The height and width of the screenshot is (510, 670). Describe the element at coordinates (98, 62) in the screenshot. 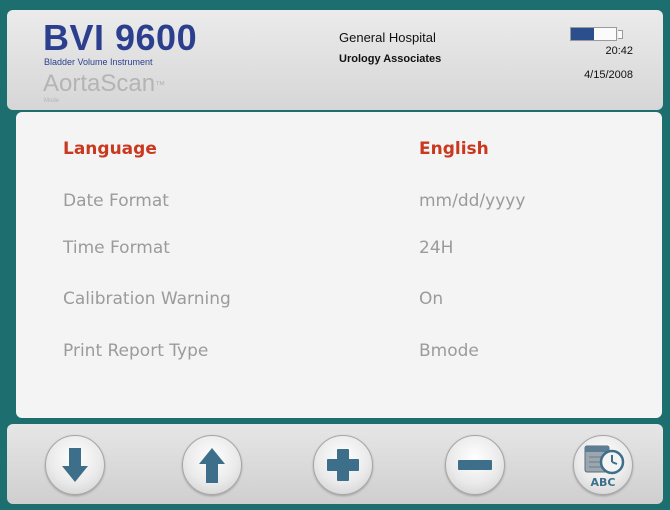

I see `brand-subtitle: Bladder Volume Instrument` at that location.